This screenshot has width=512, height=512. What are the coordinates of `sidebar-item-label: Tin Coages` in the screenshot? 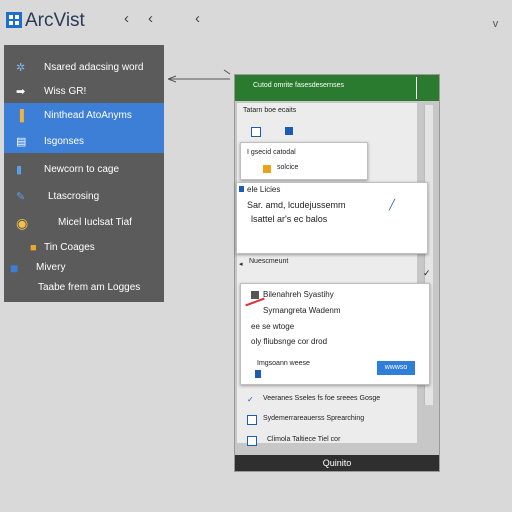 It's located at (69, 247).